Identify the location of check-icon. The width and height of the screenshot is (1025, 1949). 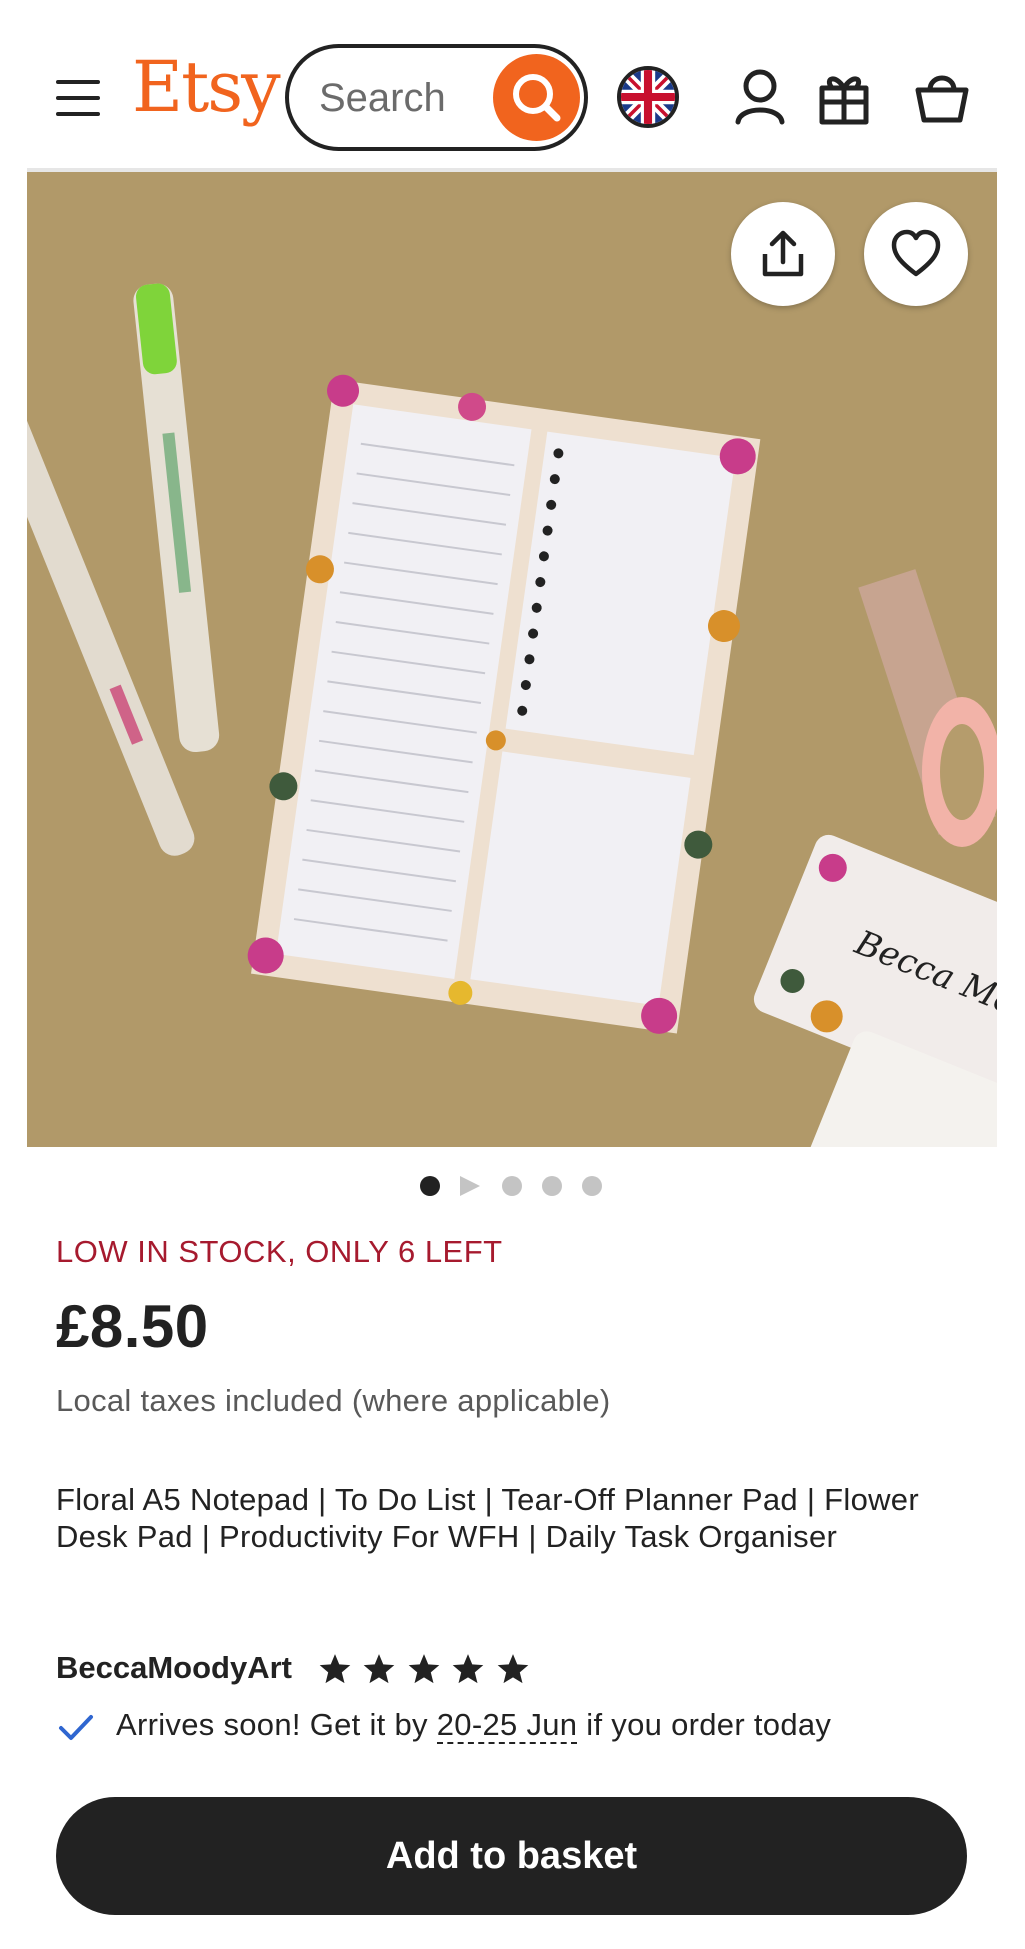
(76, 1727).